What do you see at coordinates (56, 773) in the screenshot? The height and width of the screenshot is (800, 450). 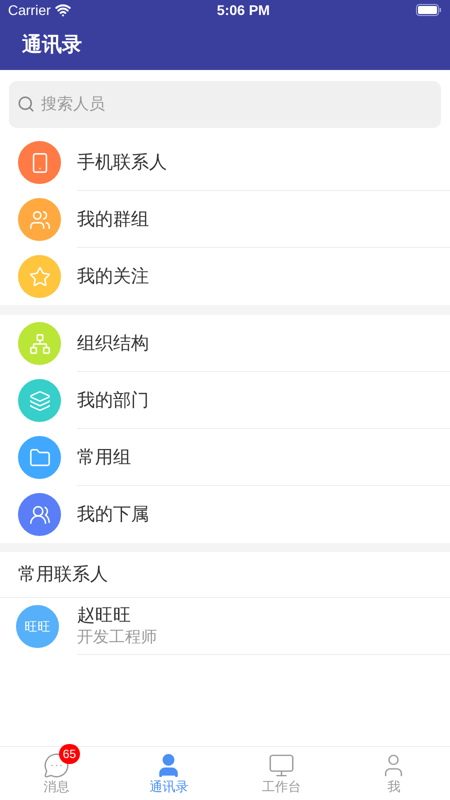 I see `tab: 65 消息` at bounding box center [56, 773].